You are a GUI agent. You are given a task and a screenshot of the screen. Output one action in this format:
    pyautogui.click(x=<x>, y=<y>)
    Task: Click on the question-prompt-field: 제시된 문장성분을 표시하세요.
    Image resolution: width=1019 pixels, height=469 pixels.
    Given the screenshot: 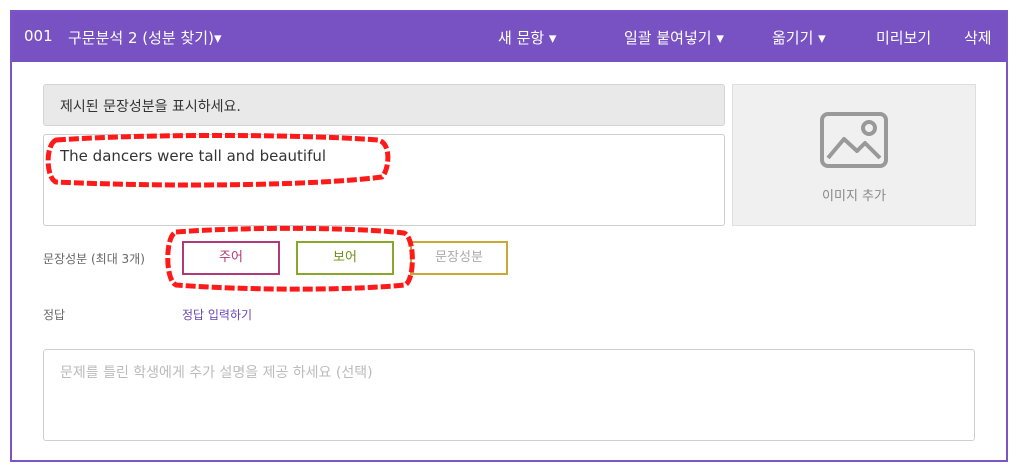 What is the action you would take?
    pyautogui.click(x=384, y=105)
    